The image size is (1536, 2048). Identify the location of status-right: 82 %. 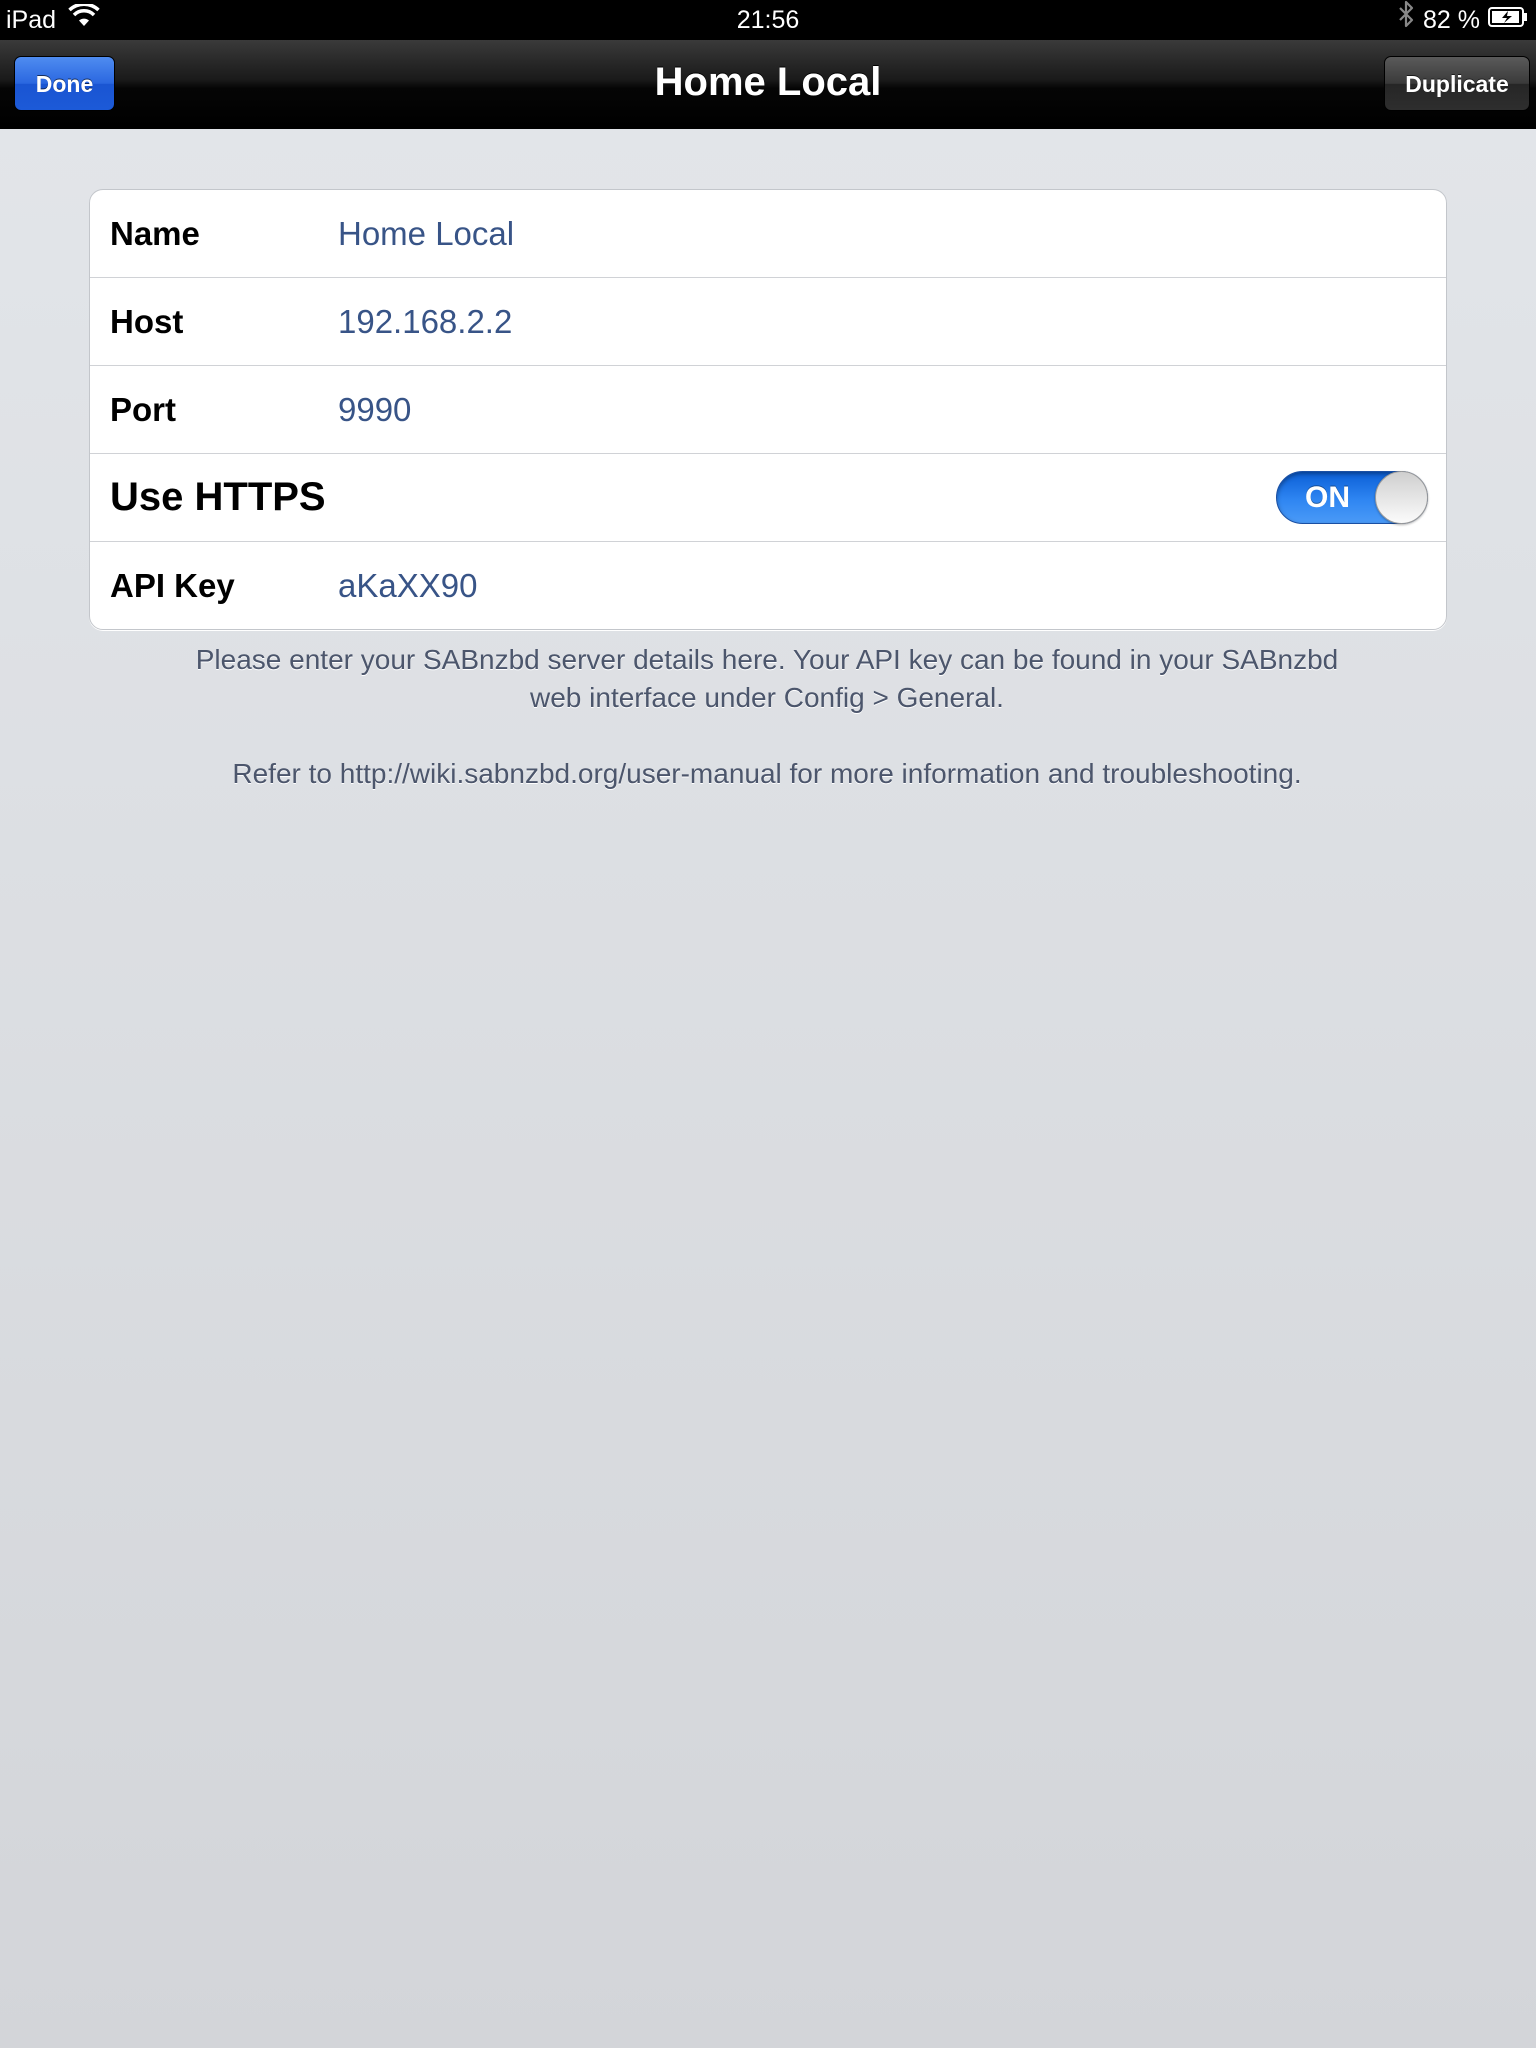
(1462, 20).